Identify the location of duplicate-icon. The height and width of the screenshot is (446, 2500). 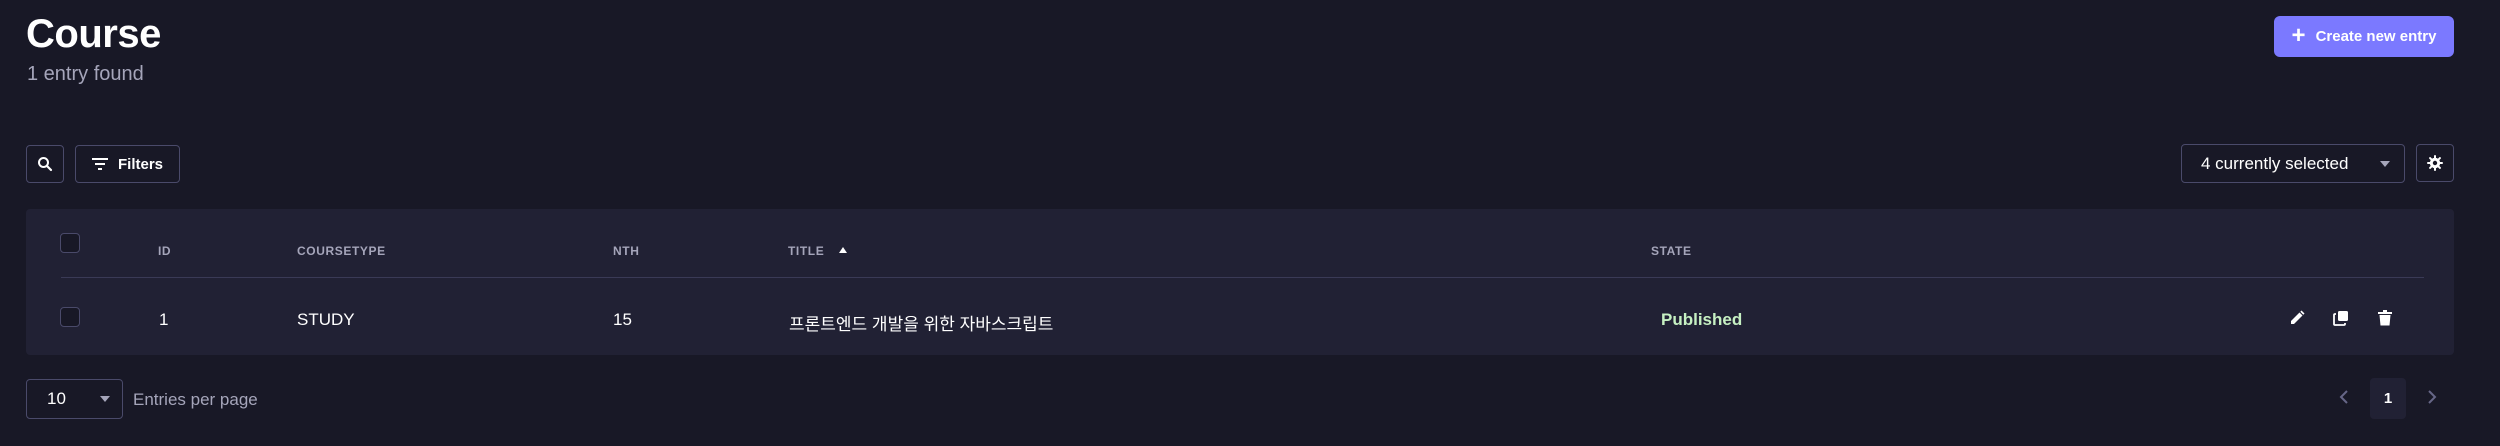
(2340, 318).